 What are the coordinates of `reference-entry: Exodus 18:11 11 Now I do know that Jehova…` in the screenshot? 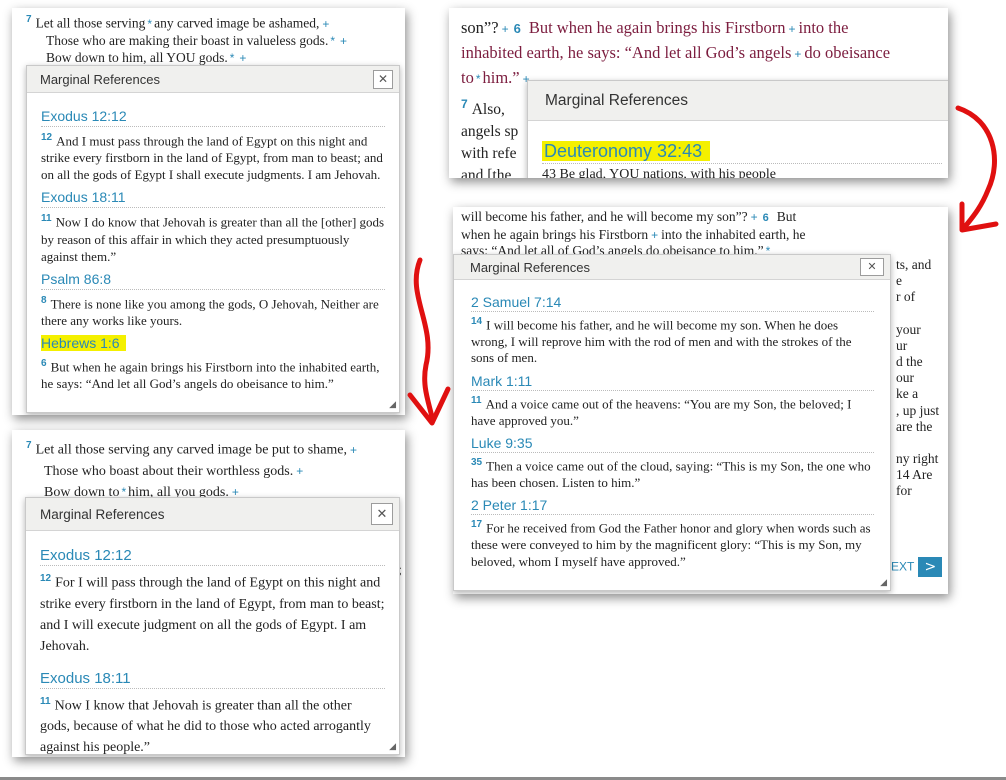 It's located at (213, 226).